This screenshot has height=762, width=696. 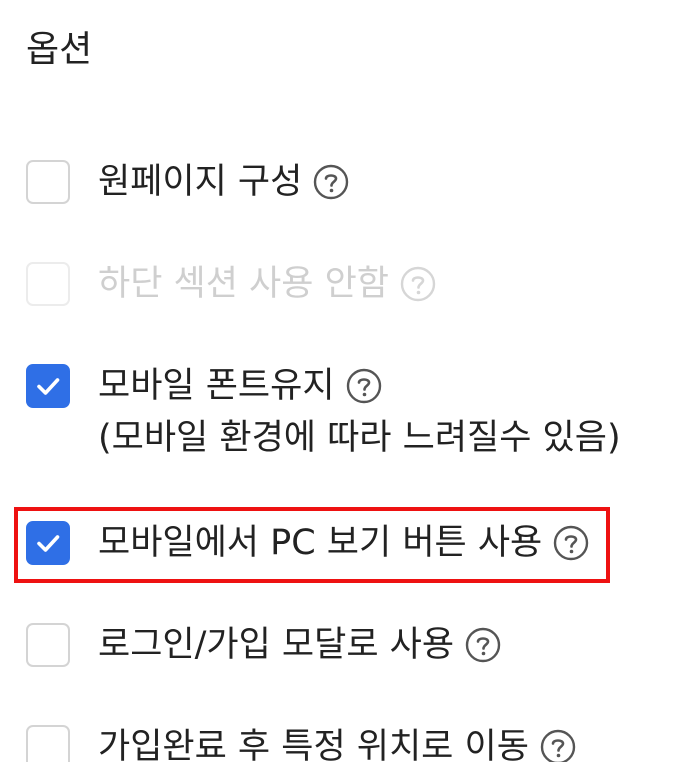 I want to click on option-login-modal: 로그인/가입 모달로 사용, so click(x=264, y=647).